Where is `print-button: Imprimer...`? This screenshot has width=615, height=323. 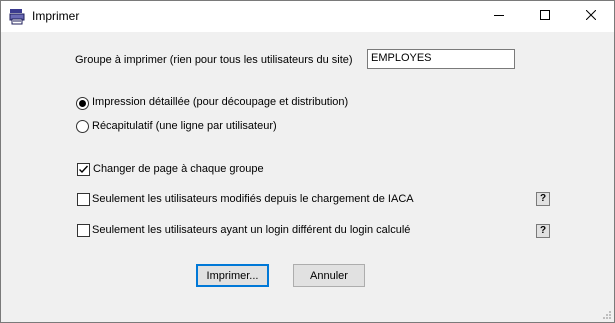 print-button: Imprimer... is located at coordinates (232, 275).